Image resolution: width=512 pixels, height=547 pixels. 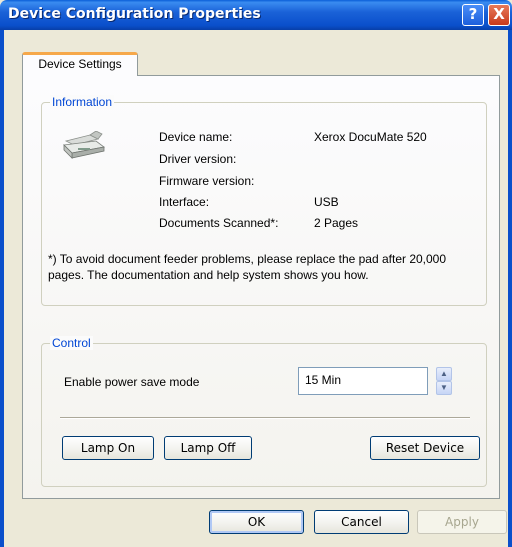 I want to click on interface-label: Interface:, so click(x=184, y=202).